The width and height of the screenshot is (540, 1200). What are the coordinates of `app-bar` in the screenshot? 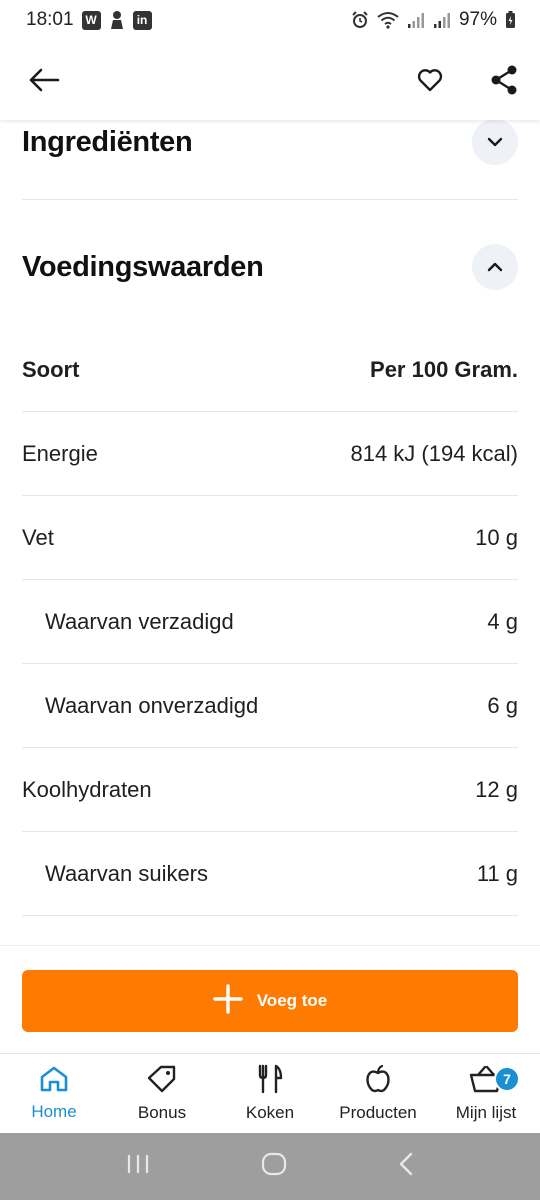 It's located at (270, 80).